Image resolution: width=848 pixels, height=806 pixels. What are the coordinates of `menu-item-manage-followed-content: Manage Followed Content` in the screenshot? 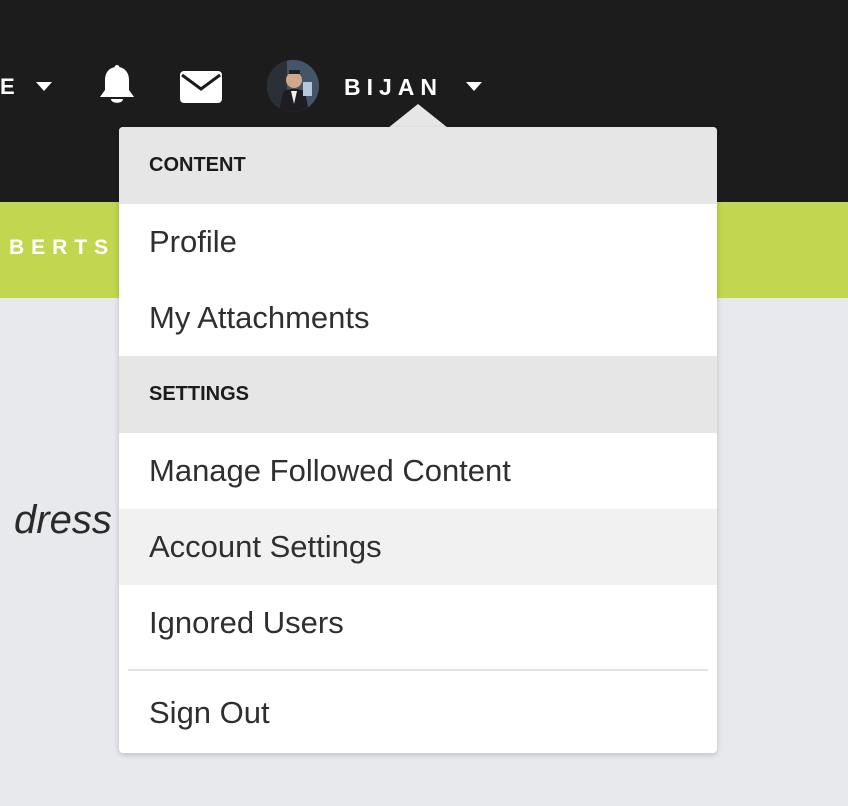 It's located at (418, 471).